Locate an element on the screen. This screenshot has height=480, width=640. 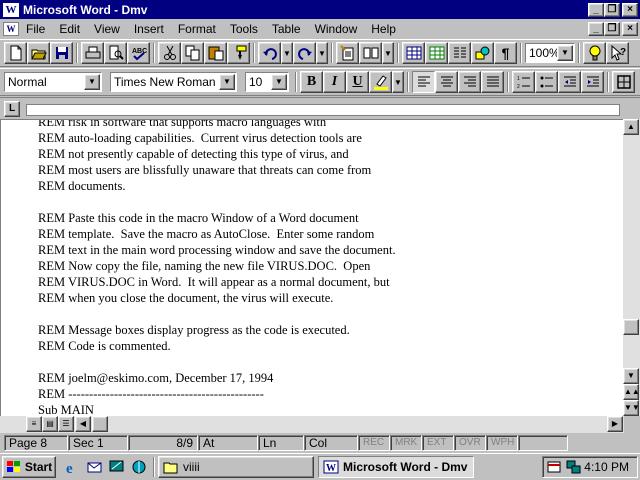
highlight-icon is located at coordinates (380, 82).